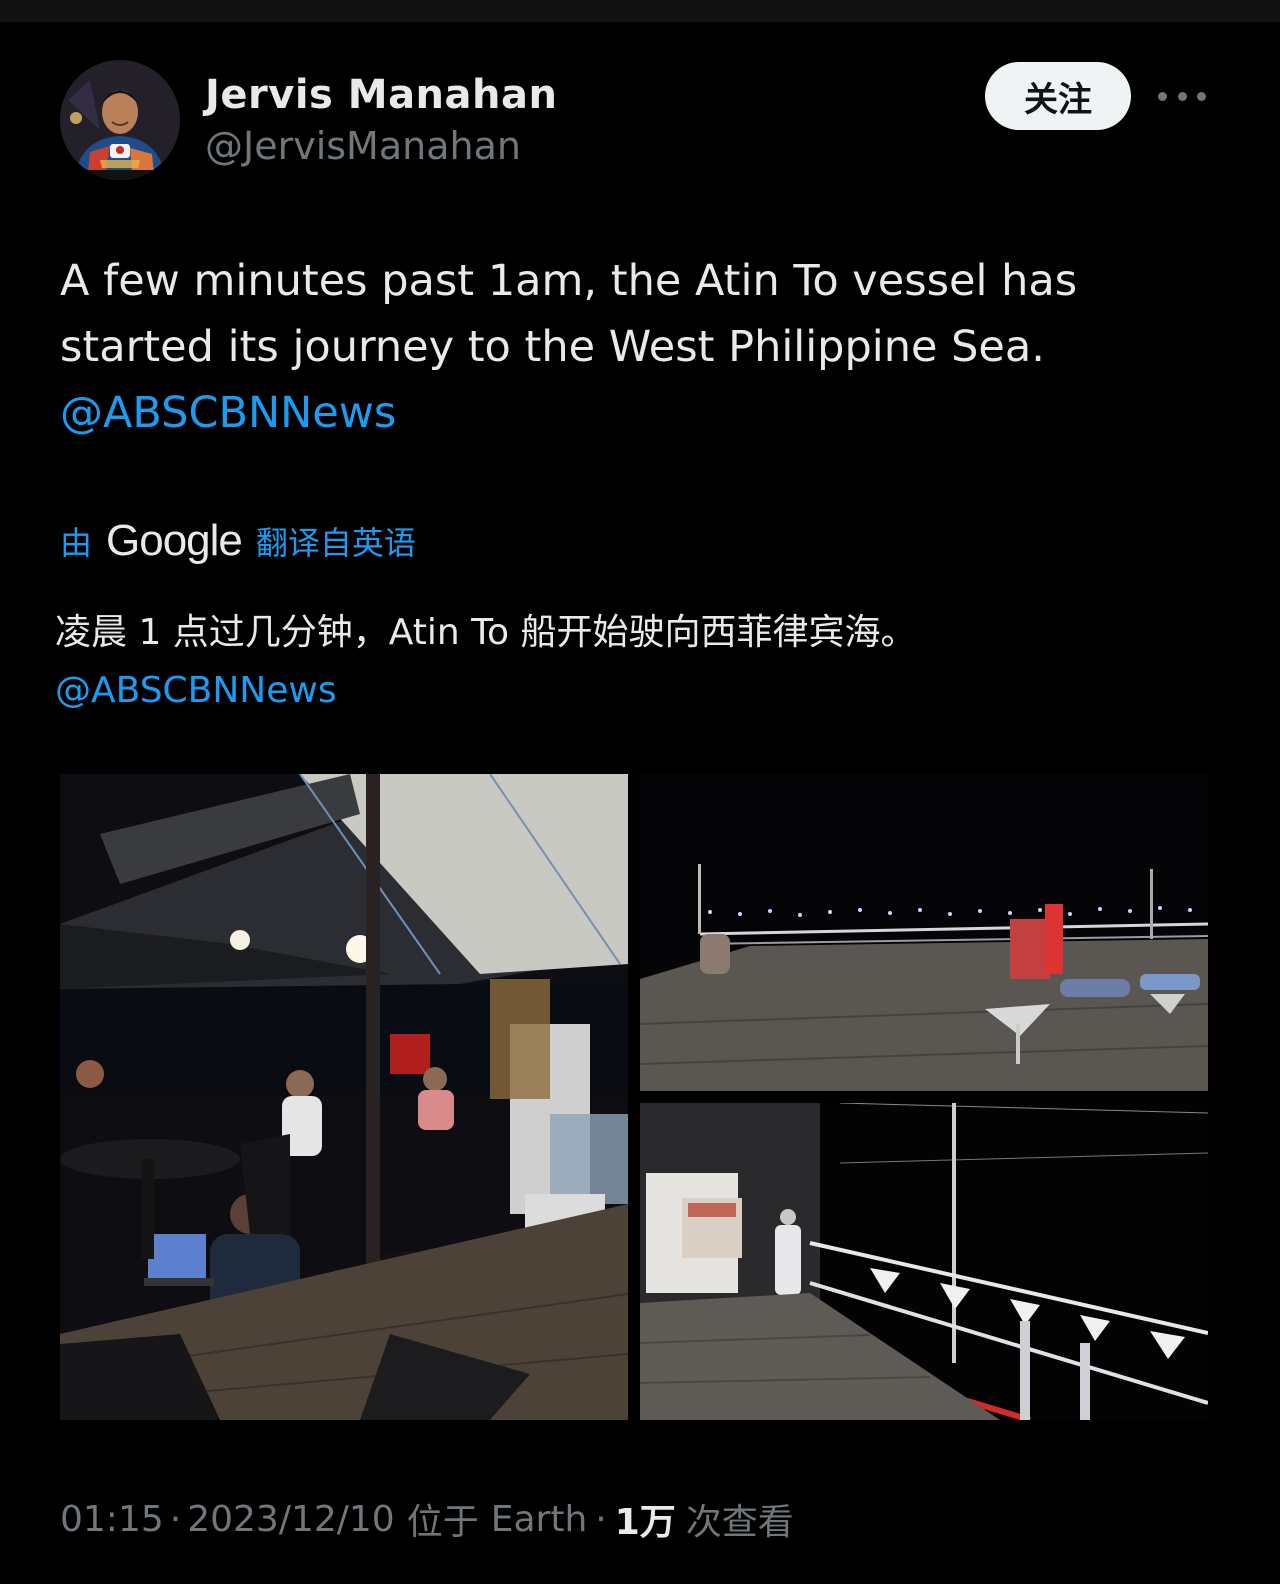 The width and height of the screenshot is (1280, 1584). I want to click on tweet-time: 01:15, so click(112, 1519).